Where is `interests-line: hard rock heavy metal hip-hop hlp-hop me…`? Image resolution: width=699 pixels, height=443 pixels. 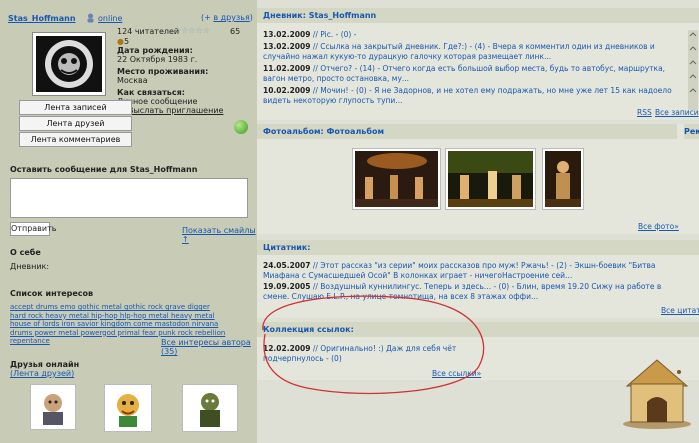 interests-line: hard rock heavy metal hip-hop hlp-hop me… is located at coordinates (132, 316).